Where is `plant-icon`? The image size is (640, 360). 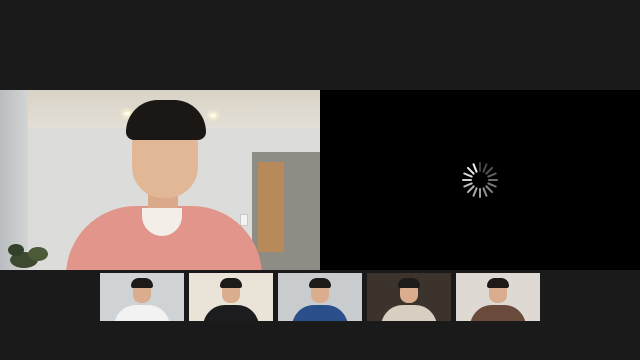
plant-icon is located at coordinates (28, 256).